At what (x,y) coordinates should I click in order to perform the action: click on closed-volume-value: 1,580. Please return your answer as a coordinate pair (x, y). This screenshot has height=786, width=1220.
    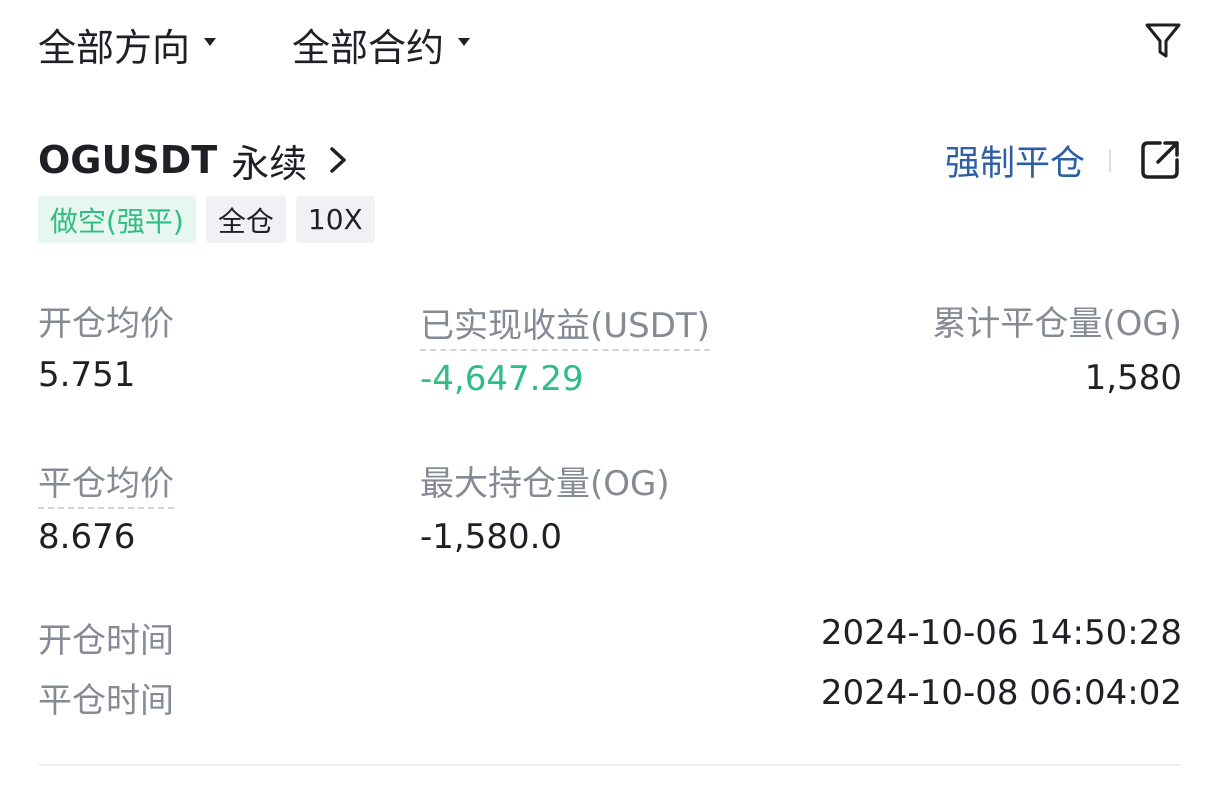
    Looking at the image, I should click on (1133, 378).